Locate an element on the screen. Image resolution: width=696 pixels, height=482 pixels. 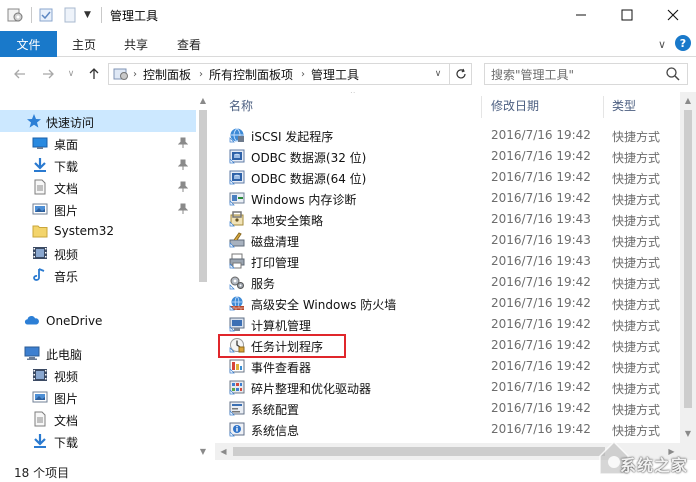
back-button is located at coordinates (20, 74).